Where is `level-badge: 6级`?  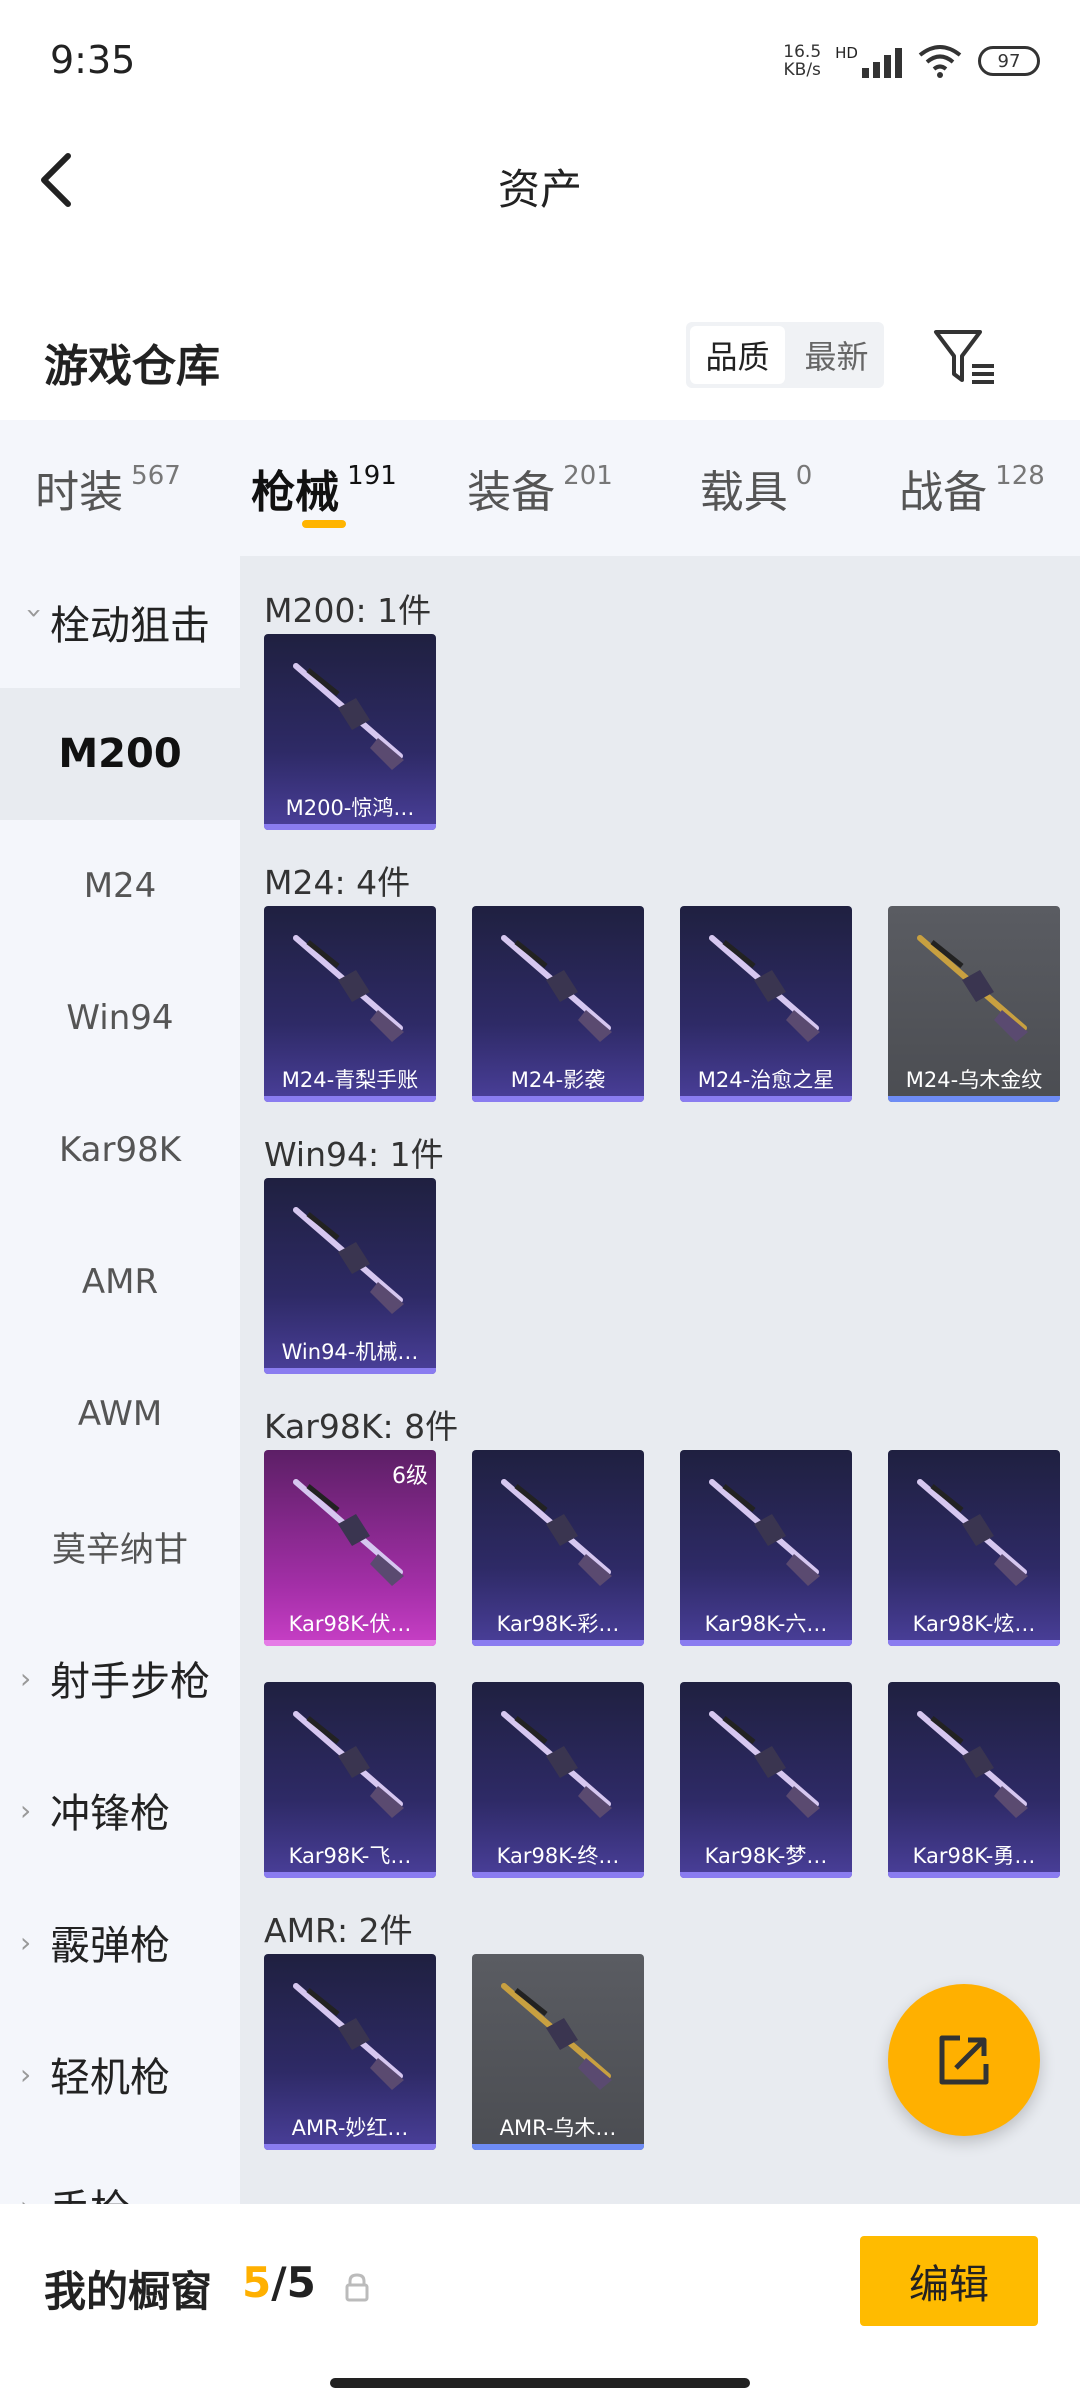 level-badge: 6级 is located at coordinates (410, 1476).